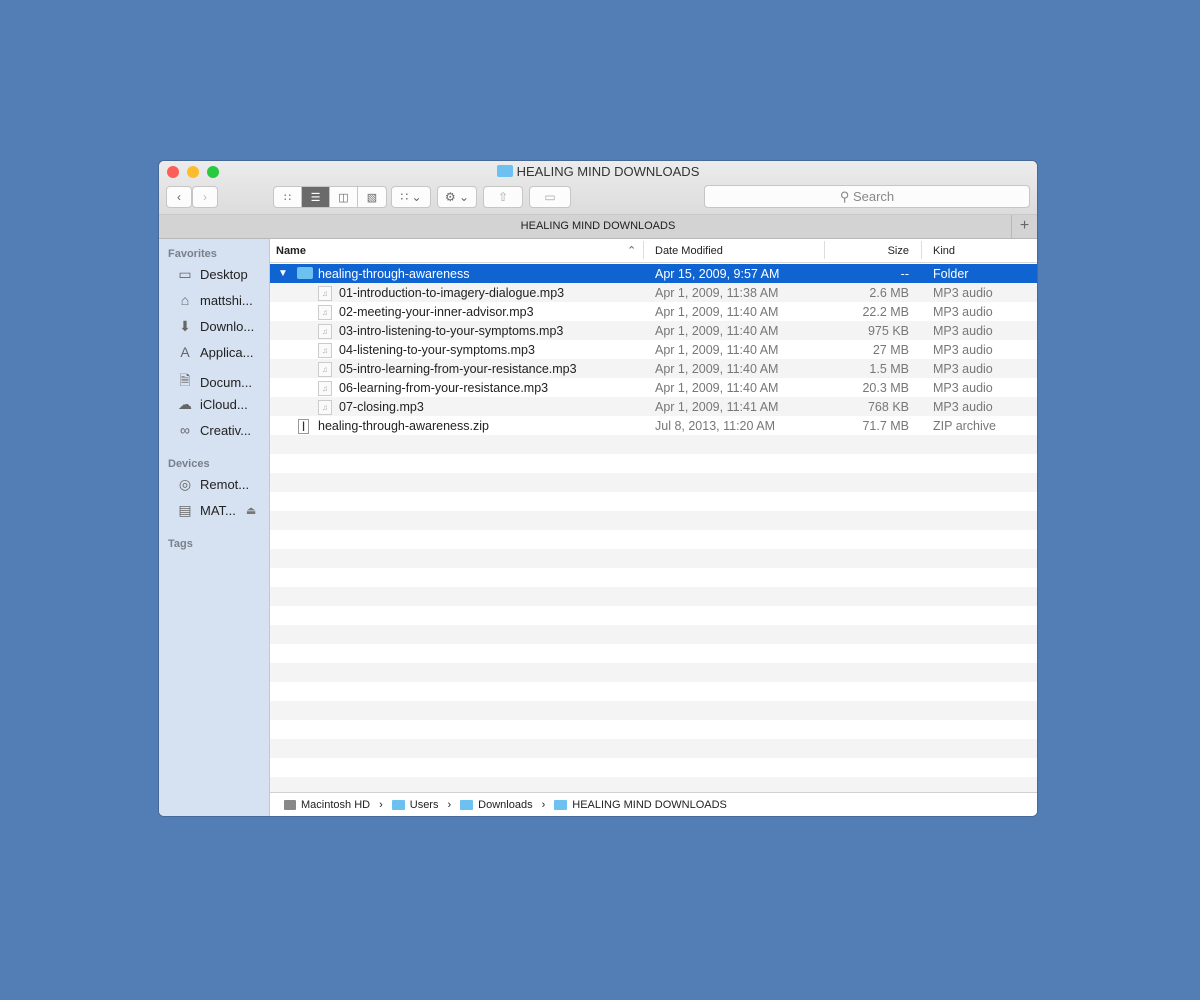  I want to click on path-segment: Users, so click(424, 805).